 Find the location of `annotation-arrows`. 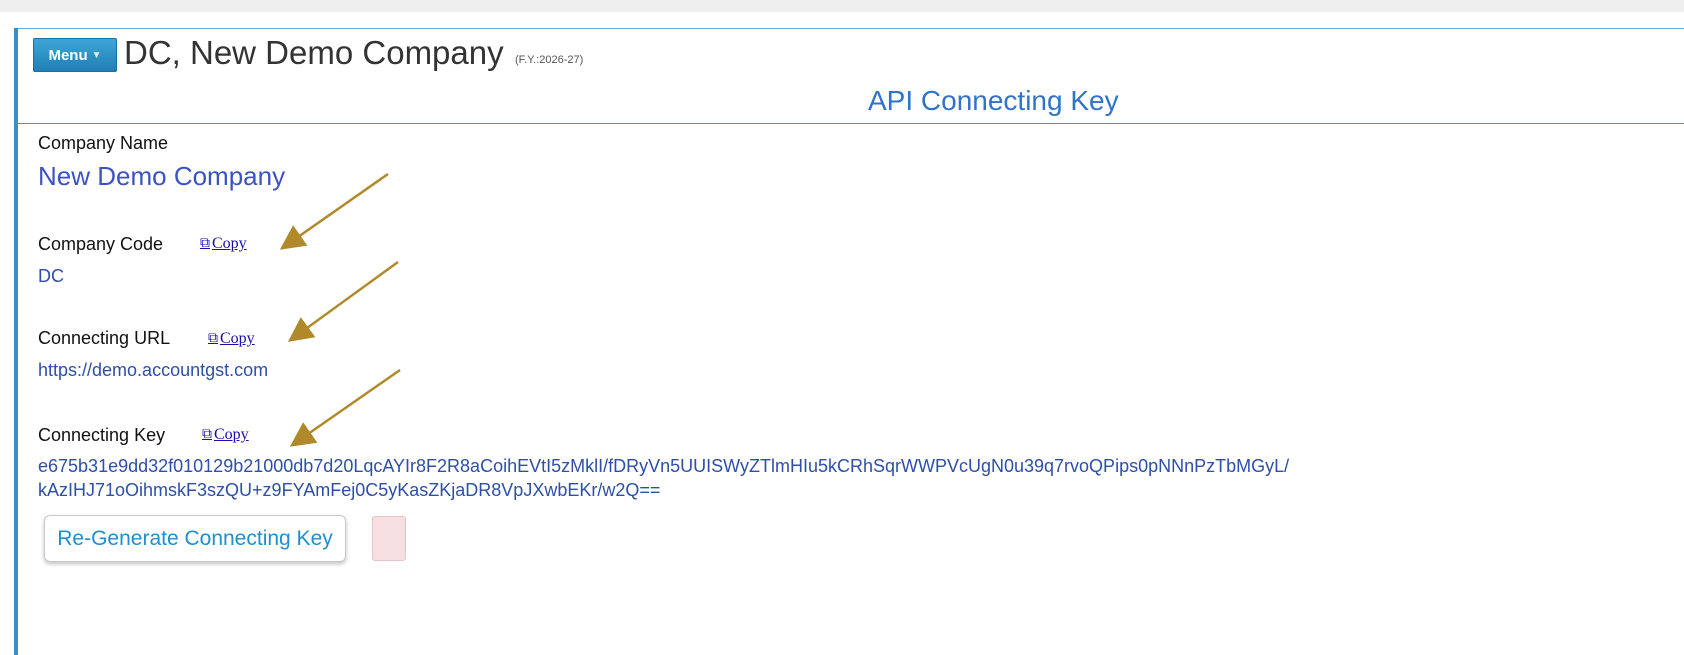

annotation-arrows is located at coordinates (340, 309).